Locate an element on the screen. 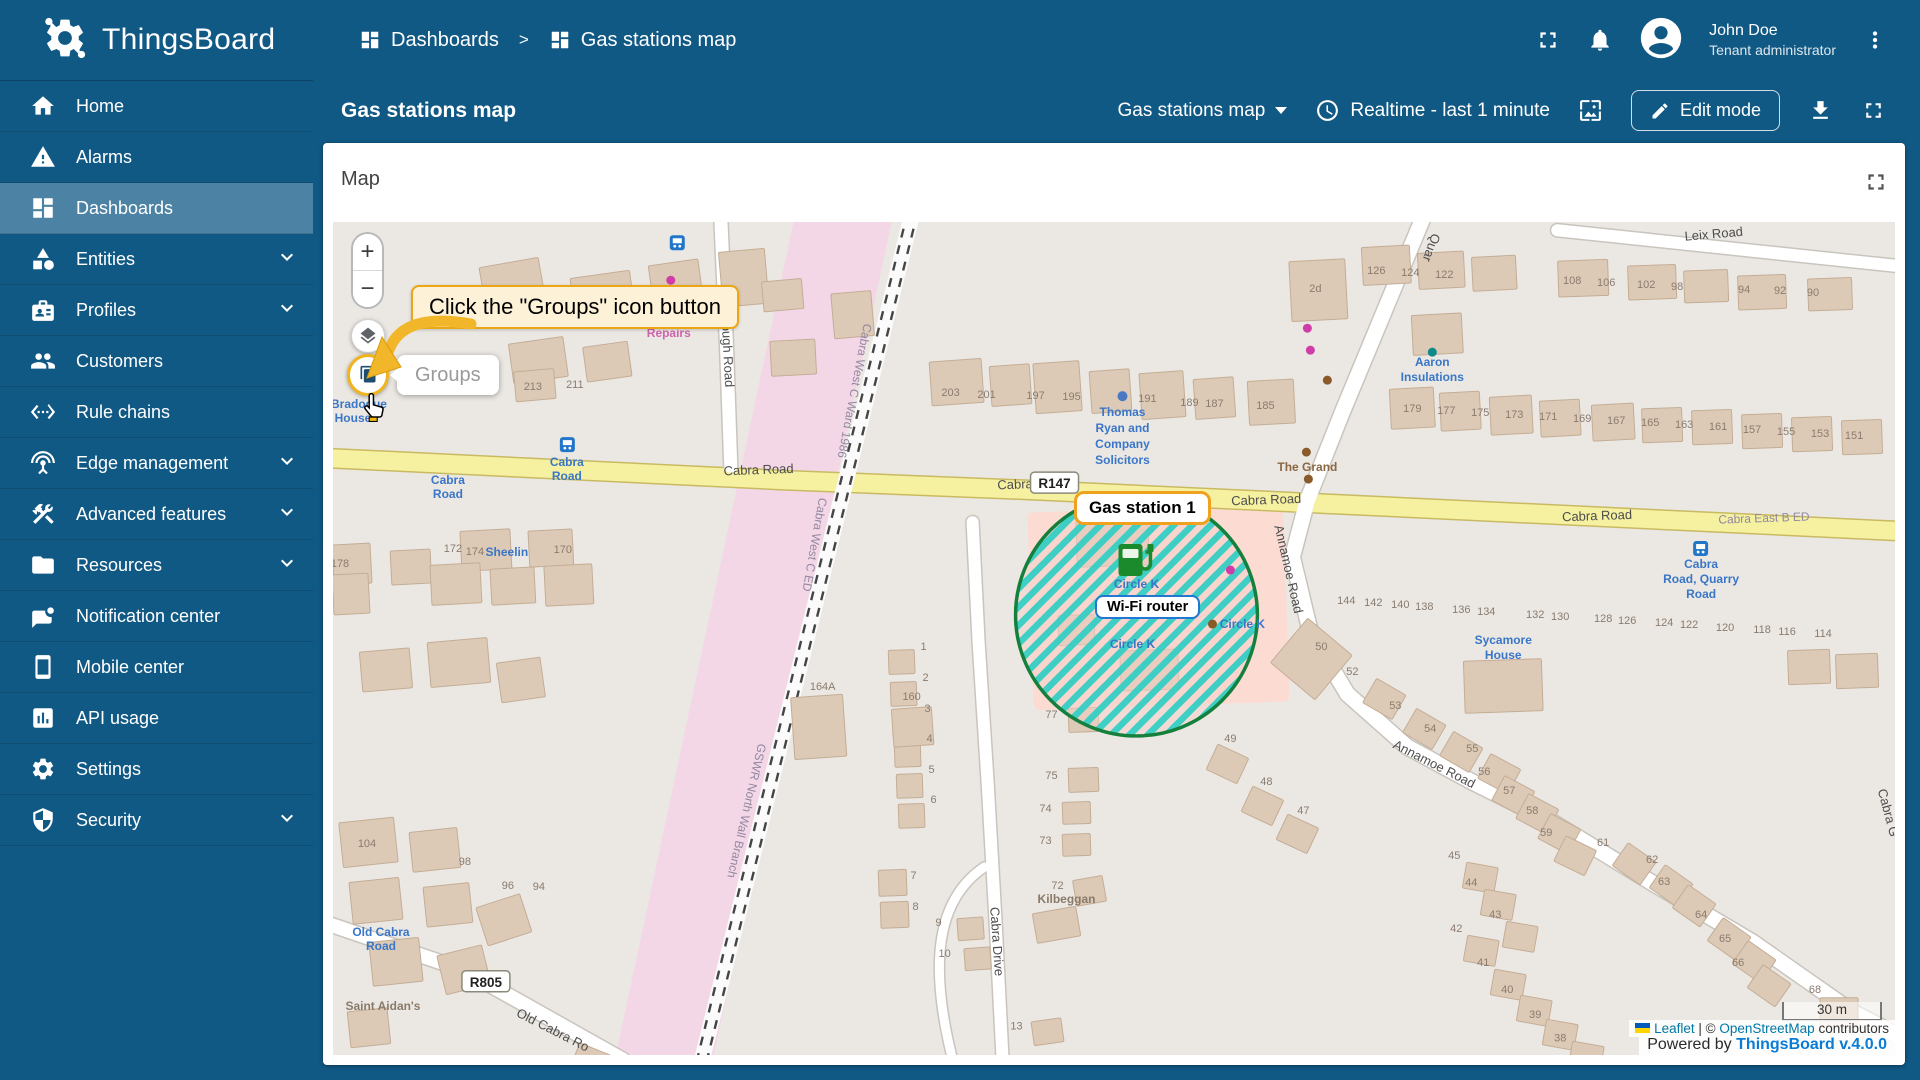 Image resolution: width=1920 pixels, height=1080 pixels. customers-icon is located at coordinates (43, 361).